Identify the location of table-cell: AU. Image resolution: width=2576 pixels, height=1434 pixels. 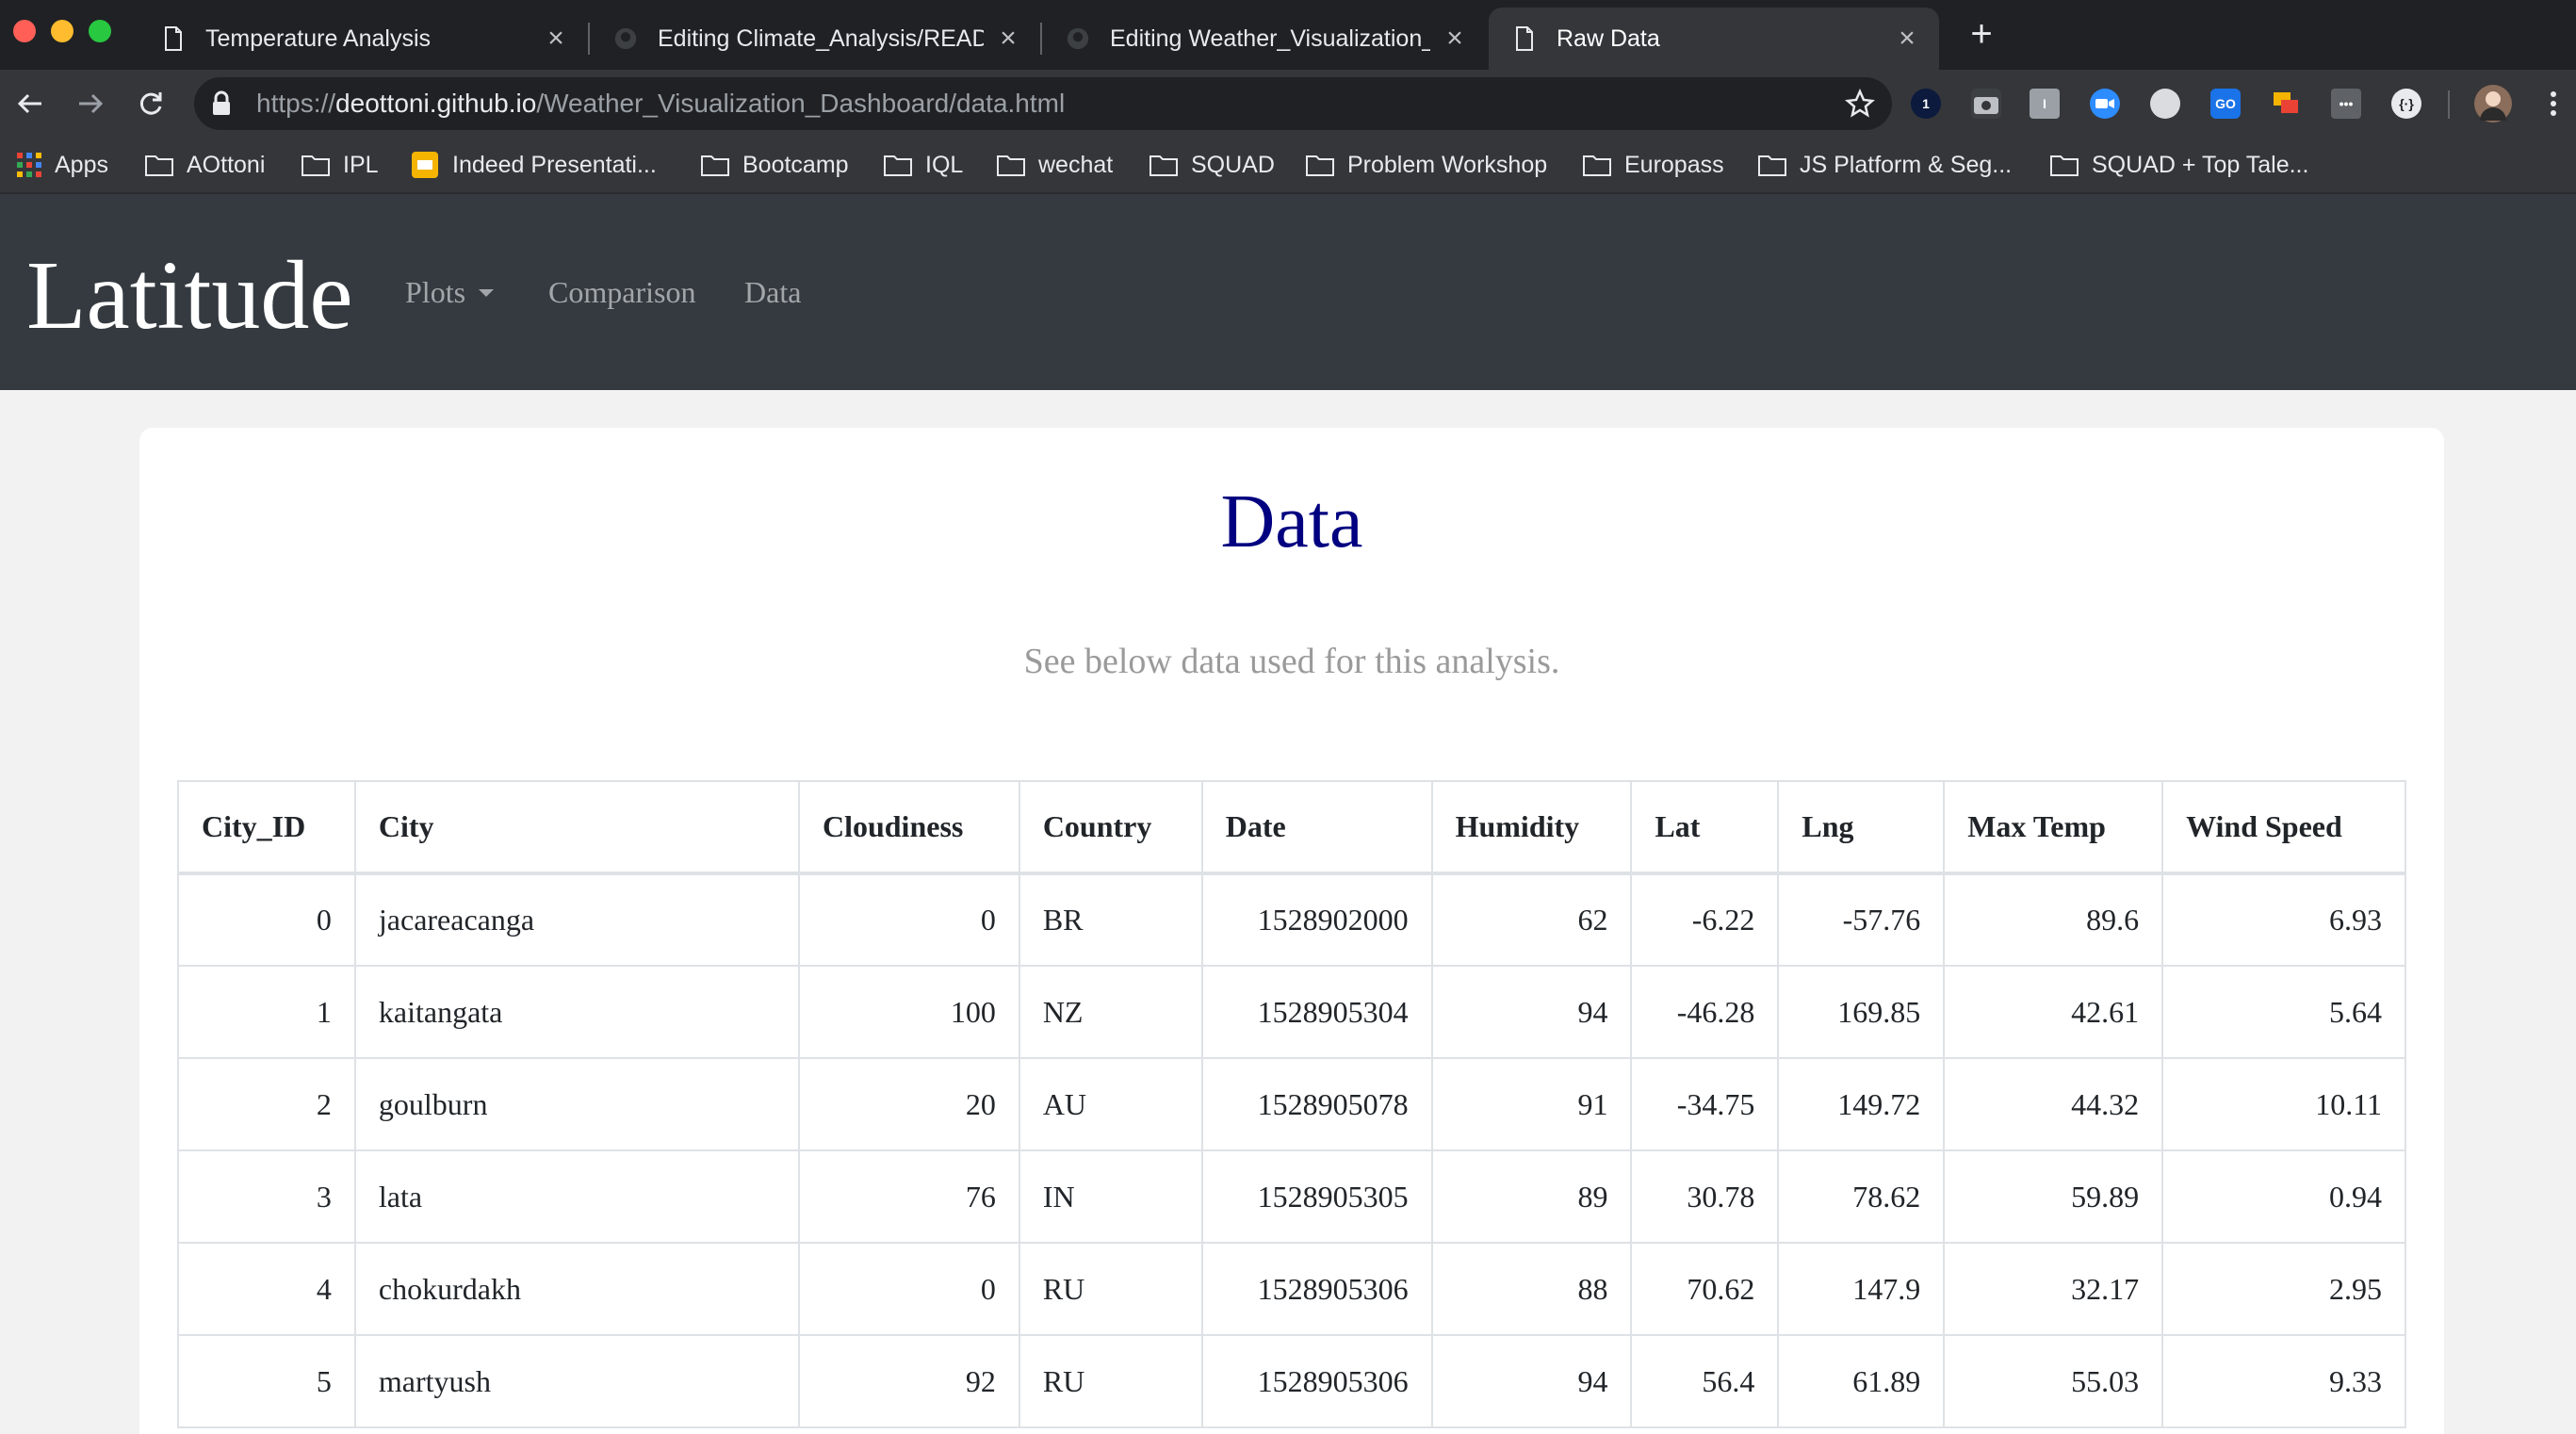
(1110, 1104).